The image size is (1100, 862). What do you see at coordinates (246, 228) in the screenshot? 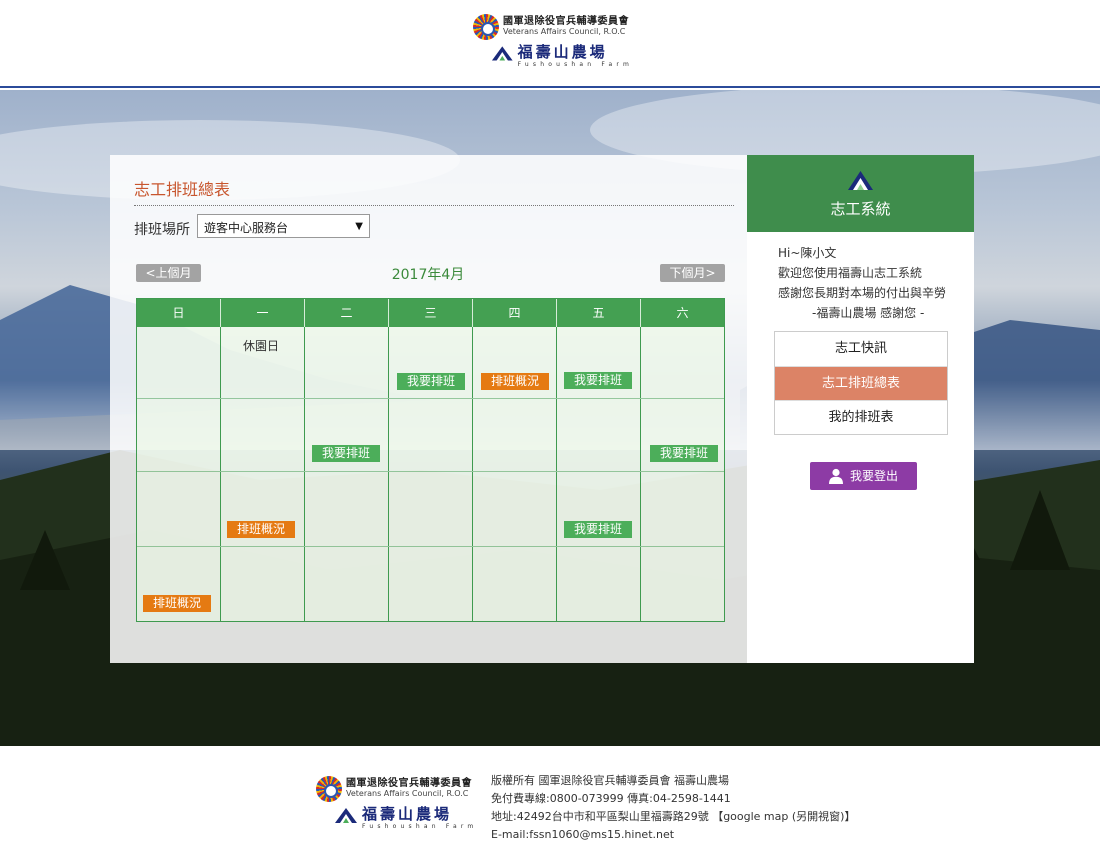
I see `location-selected-value: 遊客中心服務台` at bounding box center [246, 228].